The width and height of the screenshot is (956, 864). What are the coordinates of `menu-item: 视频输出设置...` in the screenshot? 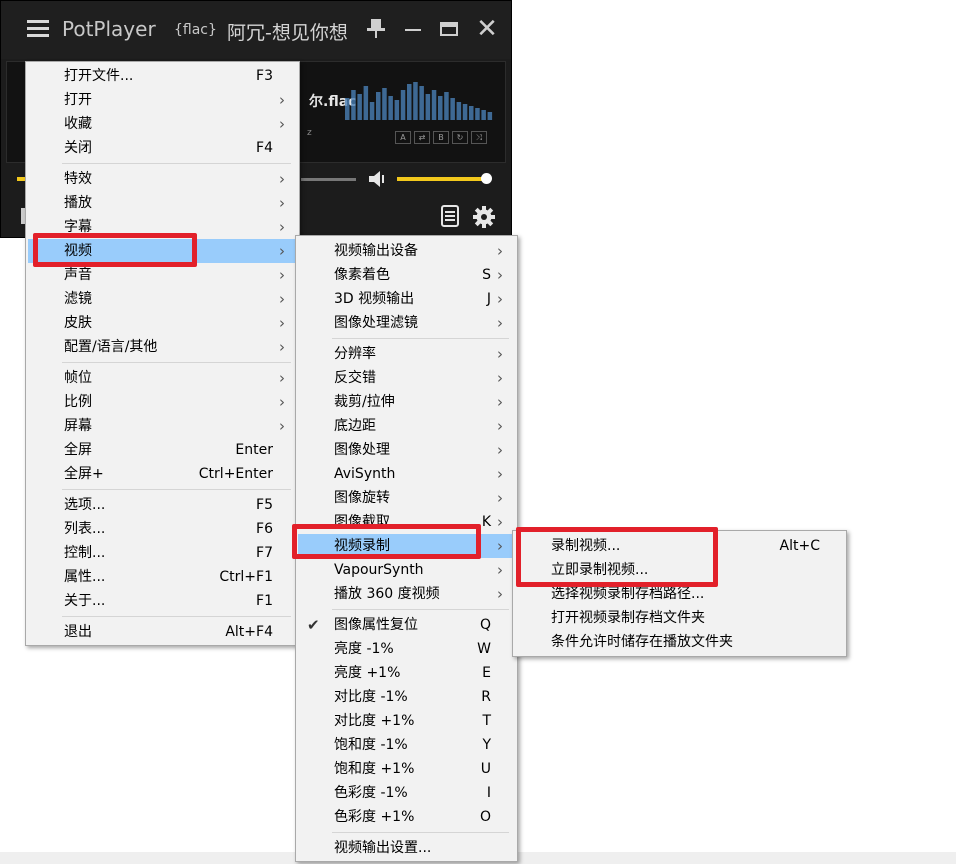 It's located at (406, 848).